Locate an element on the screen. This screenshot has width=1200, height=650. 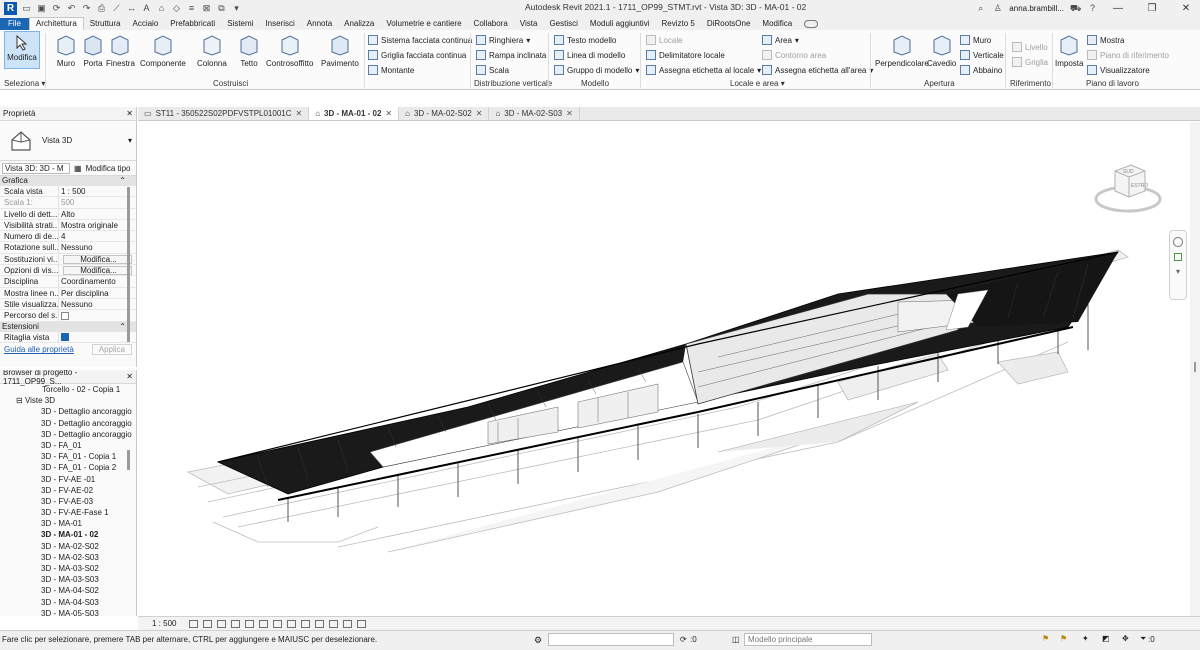
customize-qat-icon: ▾ is located at coordinates (236, 8).